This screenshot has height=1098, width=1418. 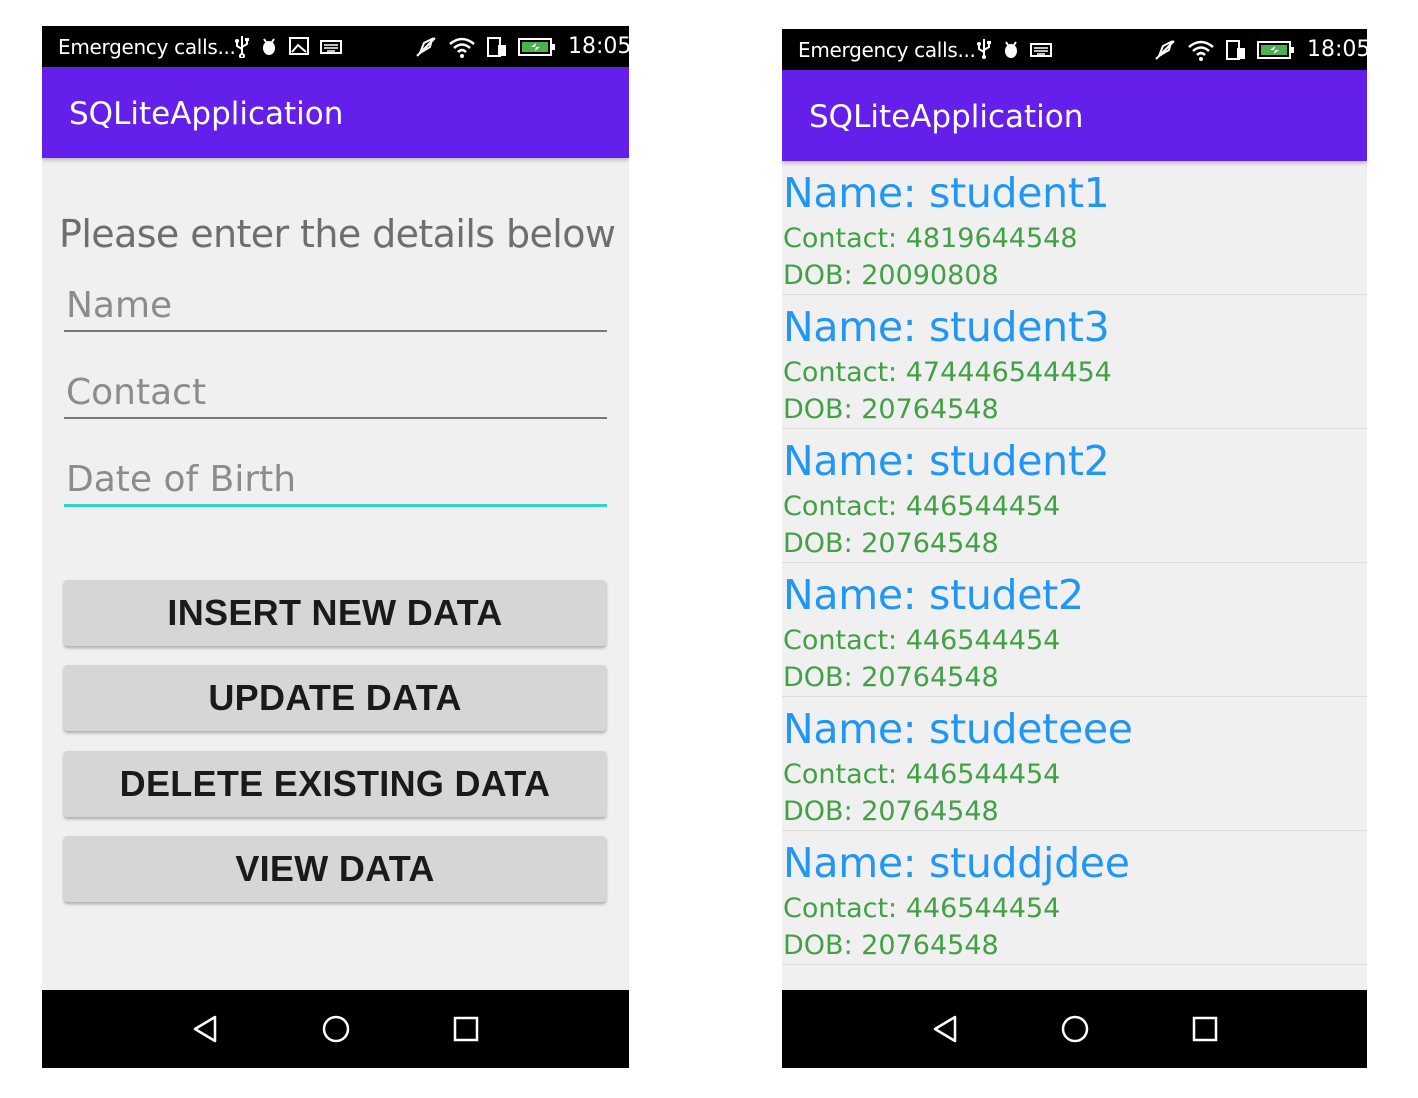 I want to click on delete-data-button: DELETE EXISTING DATA, so click(x=335, y=784).